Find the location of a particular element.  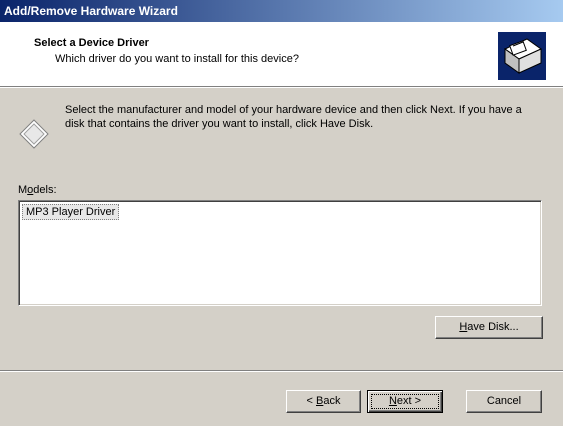

separator is located at coordinates (281, 371).